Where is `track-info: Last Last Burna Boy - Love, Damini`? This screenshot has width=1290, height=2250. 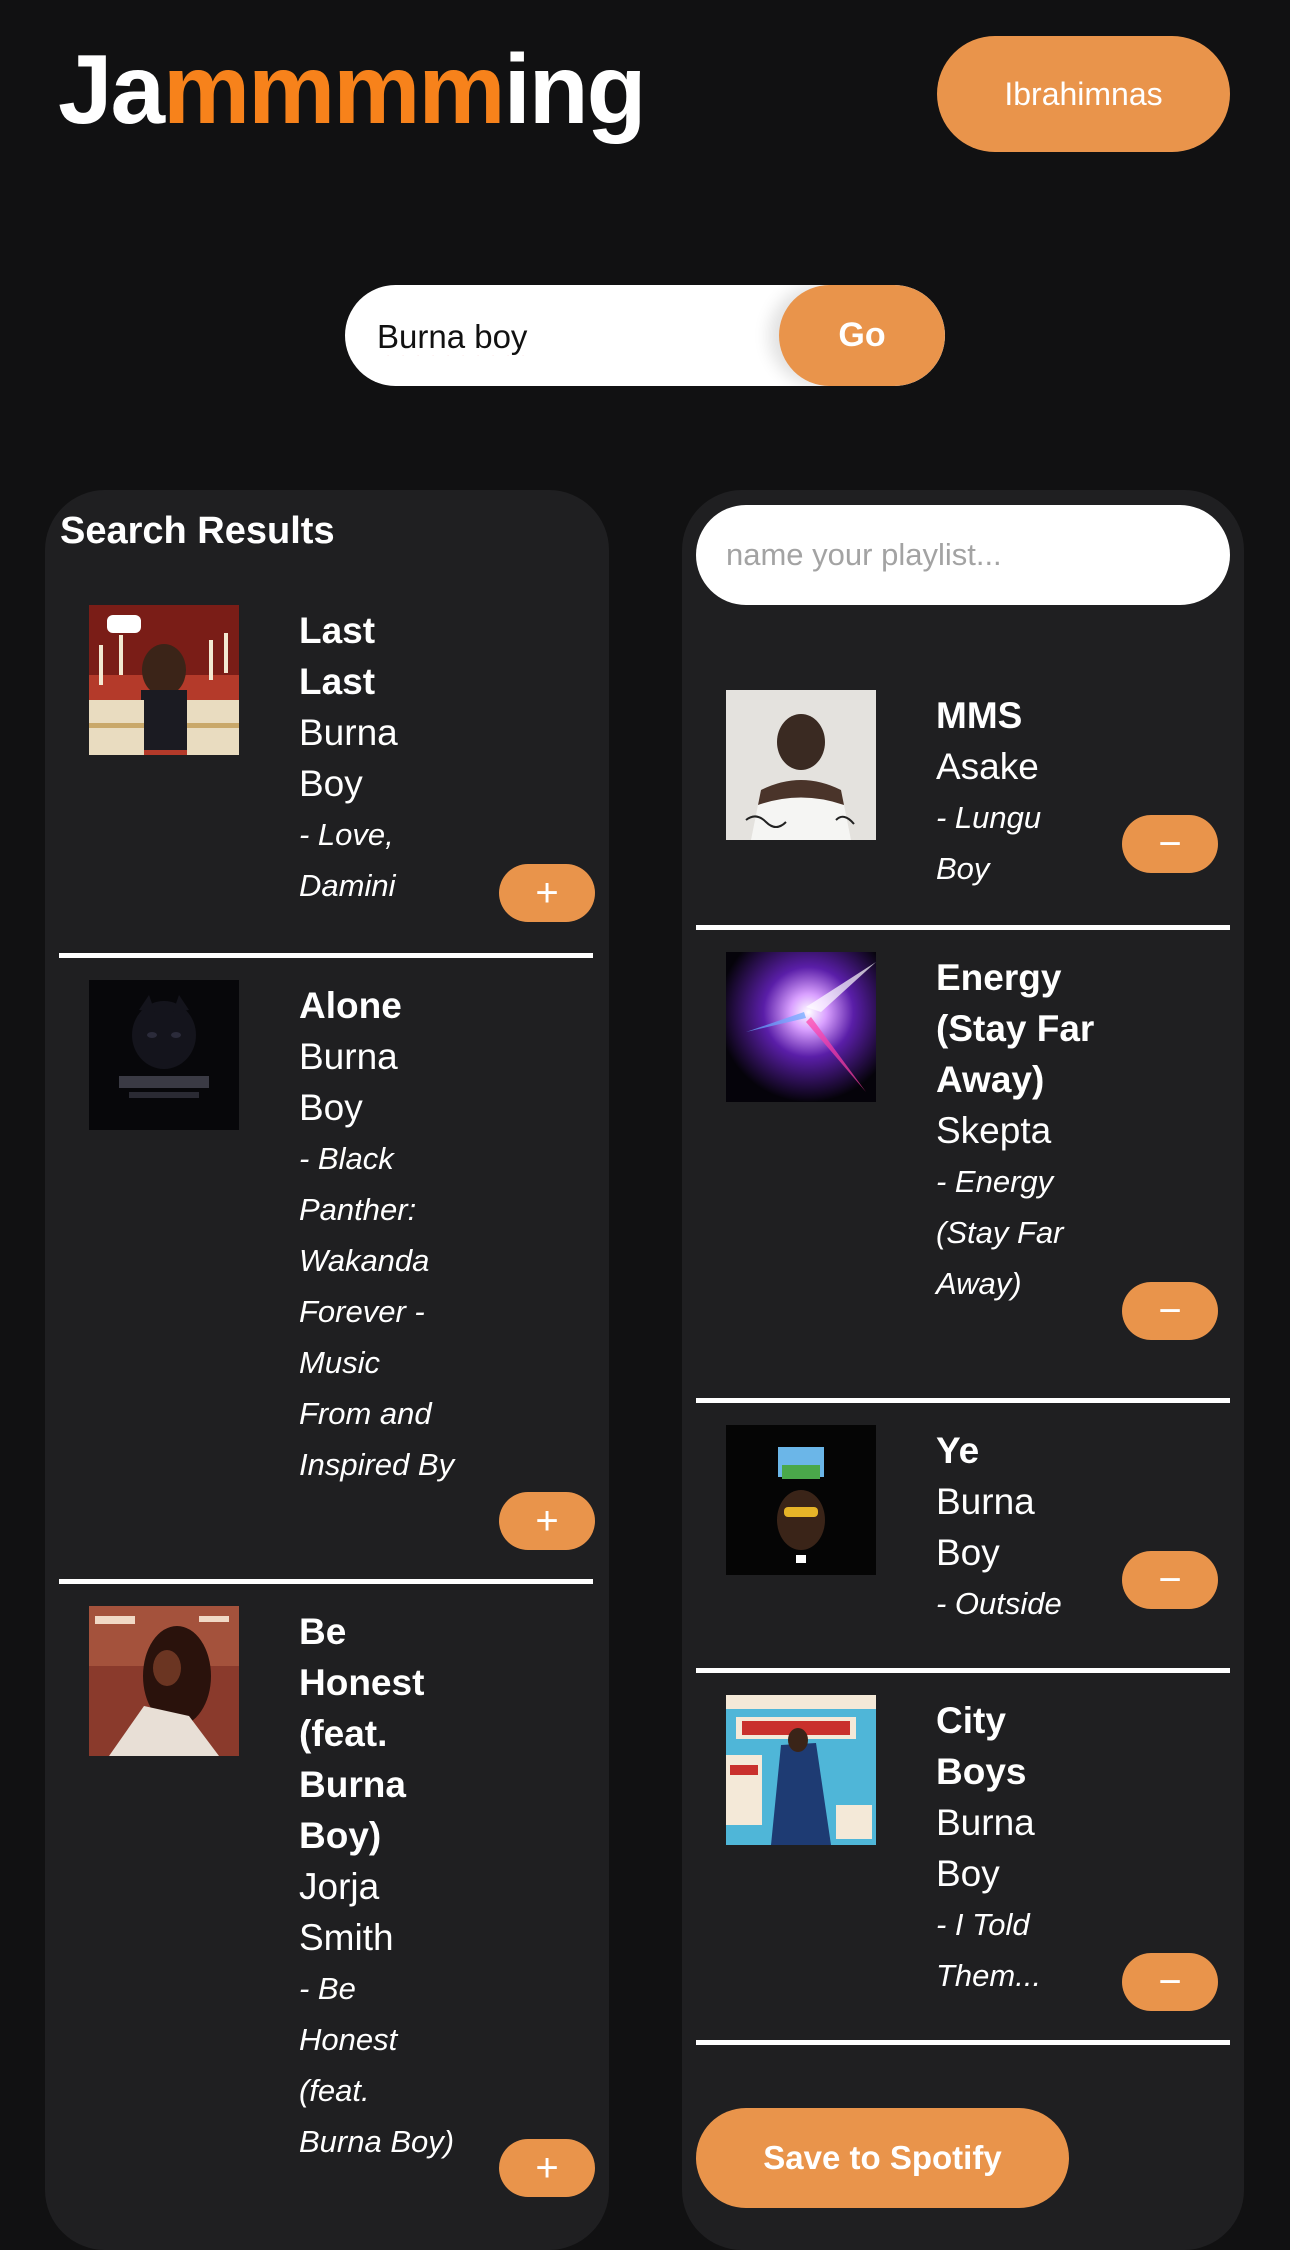 track-info: Last Last Burna Boy - Love, Damini is located at coordinates (379, 758).